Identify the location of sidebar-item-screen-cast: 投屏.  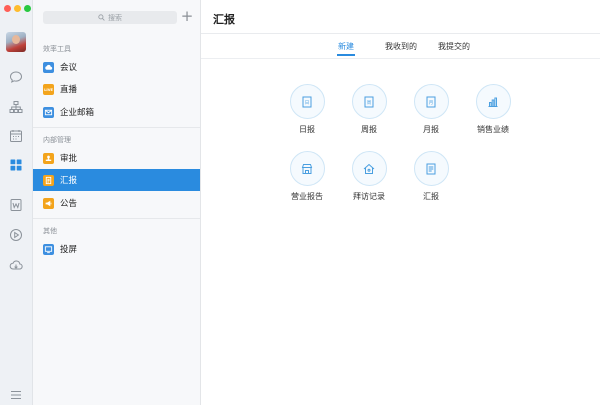
(116, 249).